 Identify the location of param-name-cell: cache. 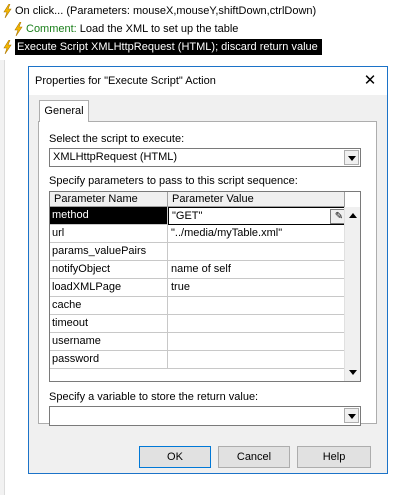
(109, 306).